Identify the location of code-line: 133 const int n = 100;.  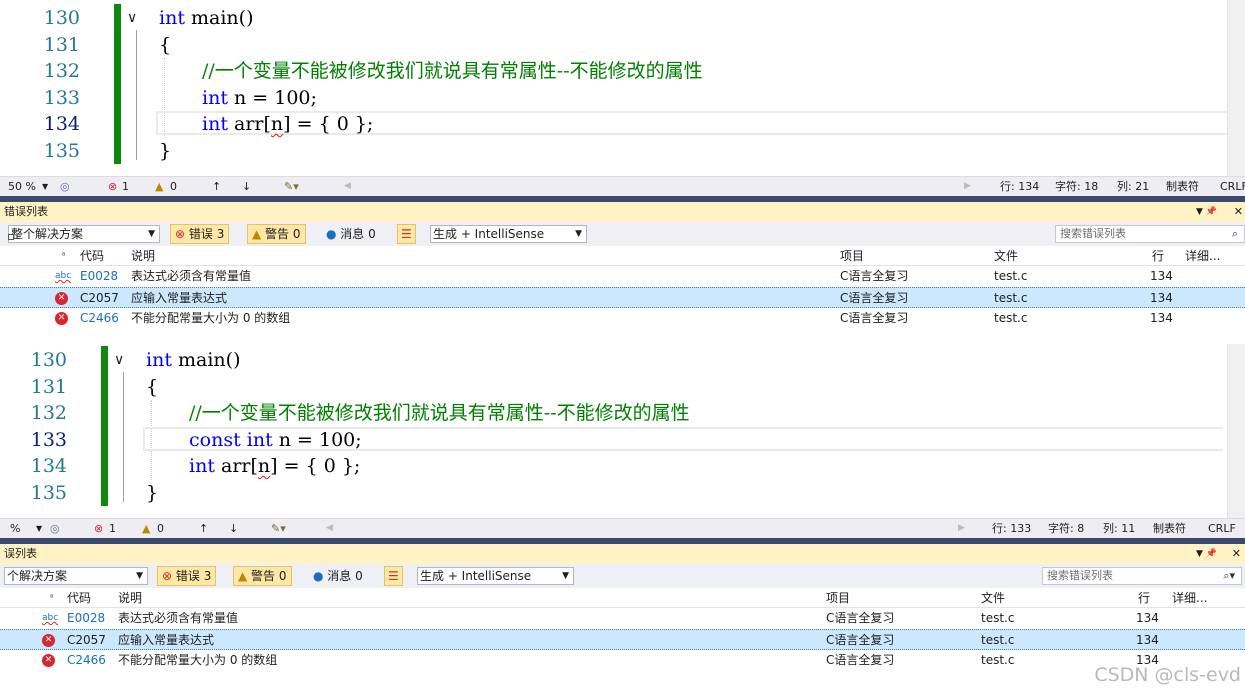
(622, 440).